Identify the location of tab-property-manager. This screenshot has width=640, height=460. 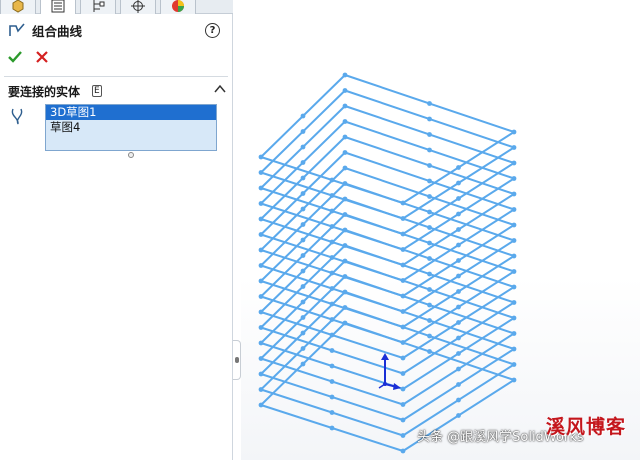
(58, 7).